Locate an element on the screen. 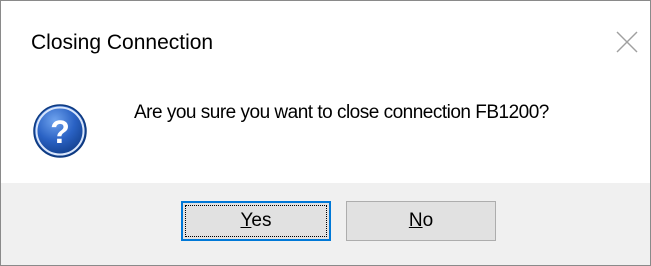 This screenshot has height=266, width=651. dialog-title: Closing Connection is located at coordinates (122, 42).